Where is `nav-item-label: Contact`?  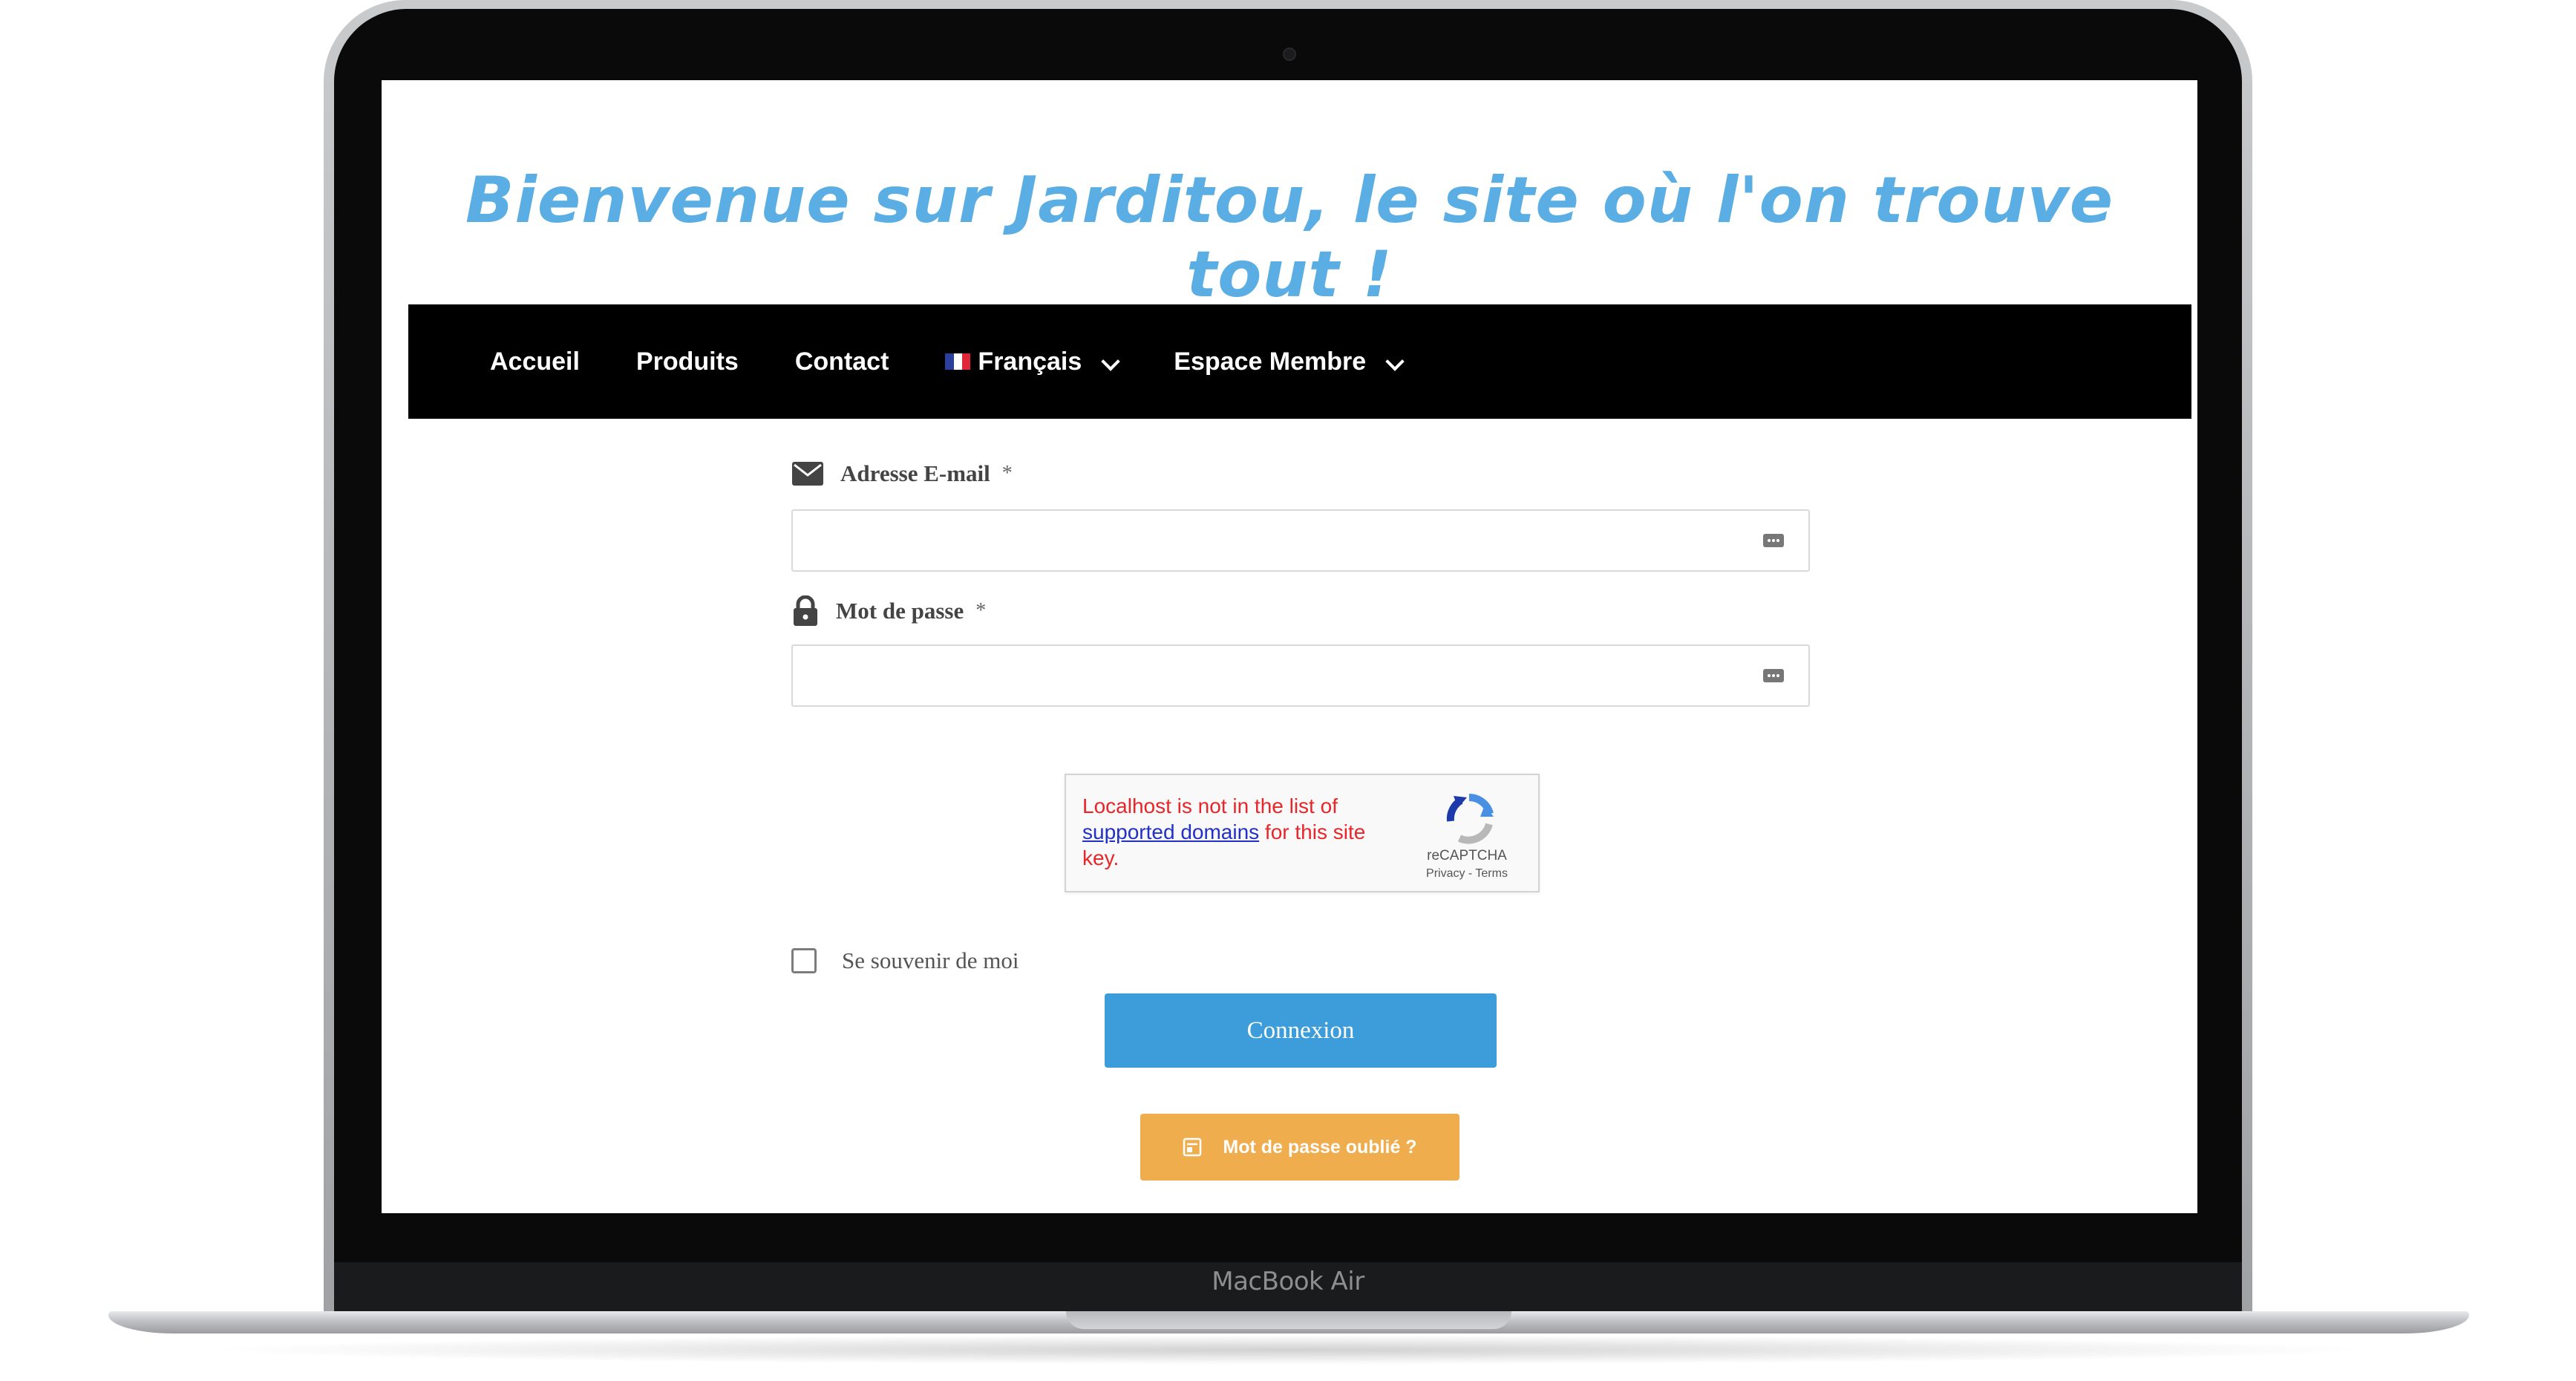 nav-item-label: Contact is located at coordinates (842, 361).